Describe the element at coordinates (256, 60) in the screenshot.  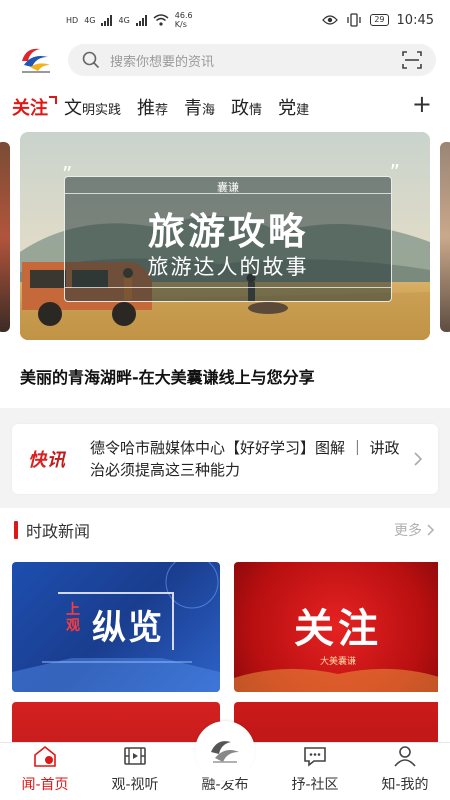
I see `search-input: 搜索你想要的资讯` at that location.